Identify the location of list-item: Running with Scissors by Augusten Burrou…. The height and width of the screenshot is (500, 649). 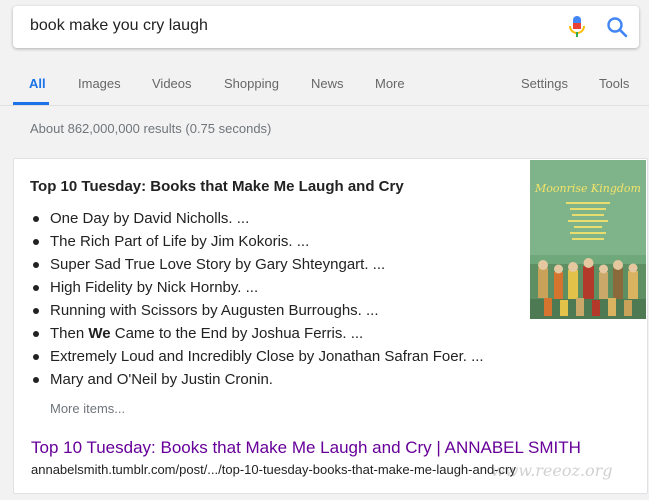
(257, 310).